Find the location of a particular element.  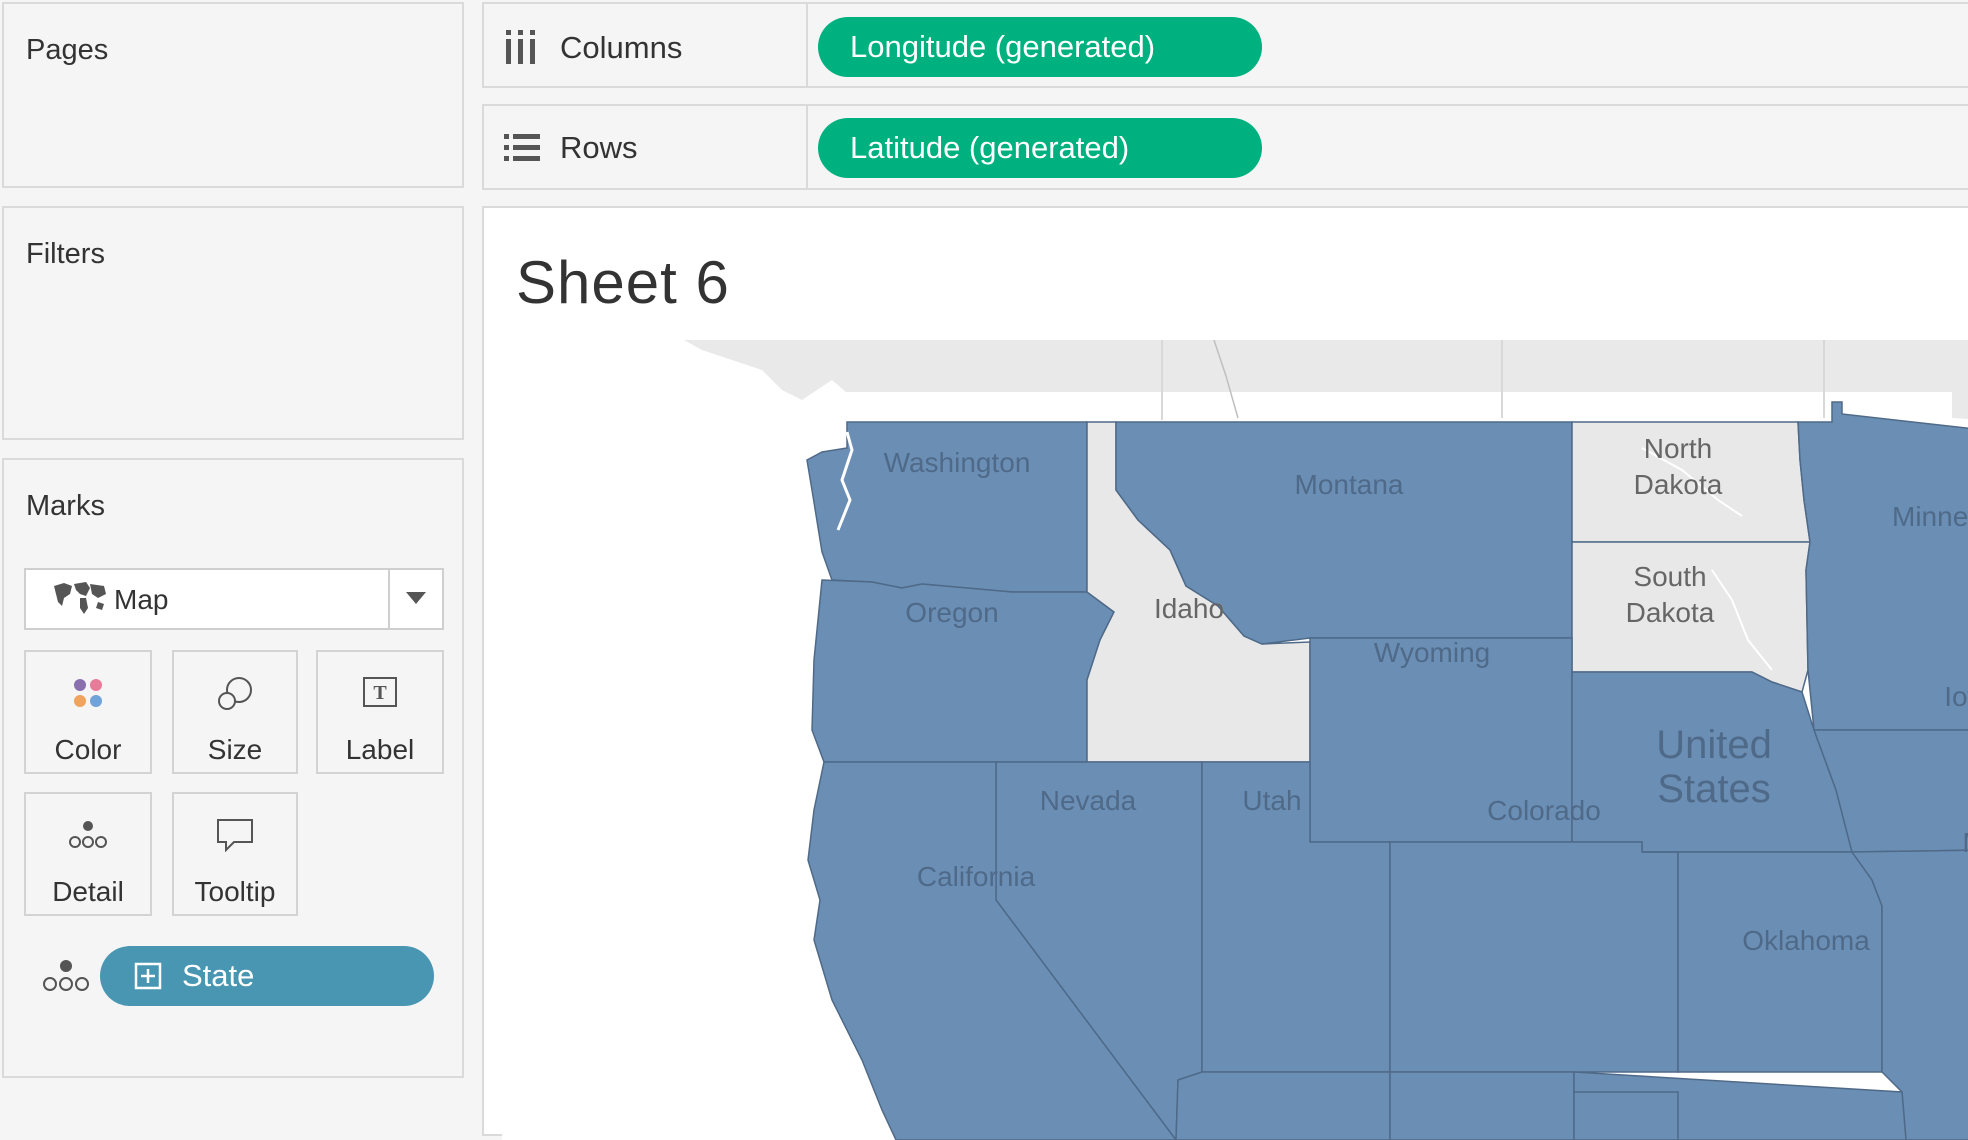

columns-shelf: Columns Longitude (generated) is located at coordinates (1225, 45).